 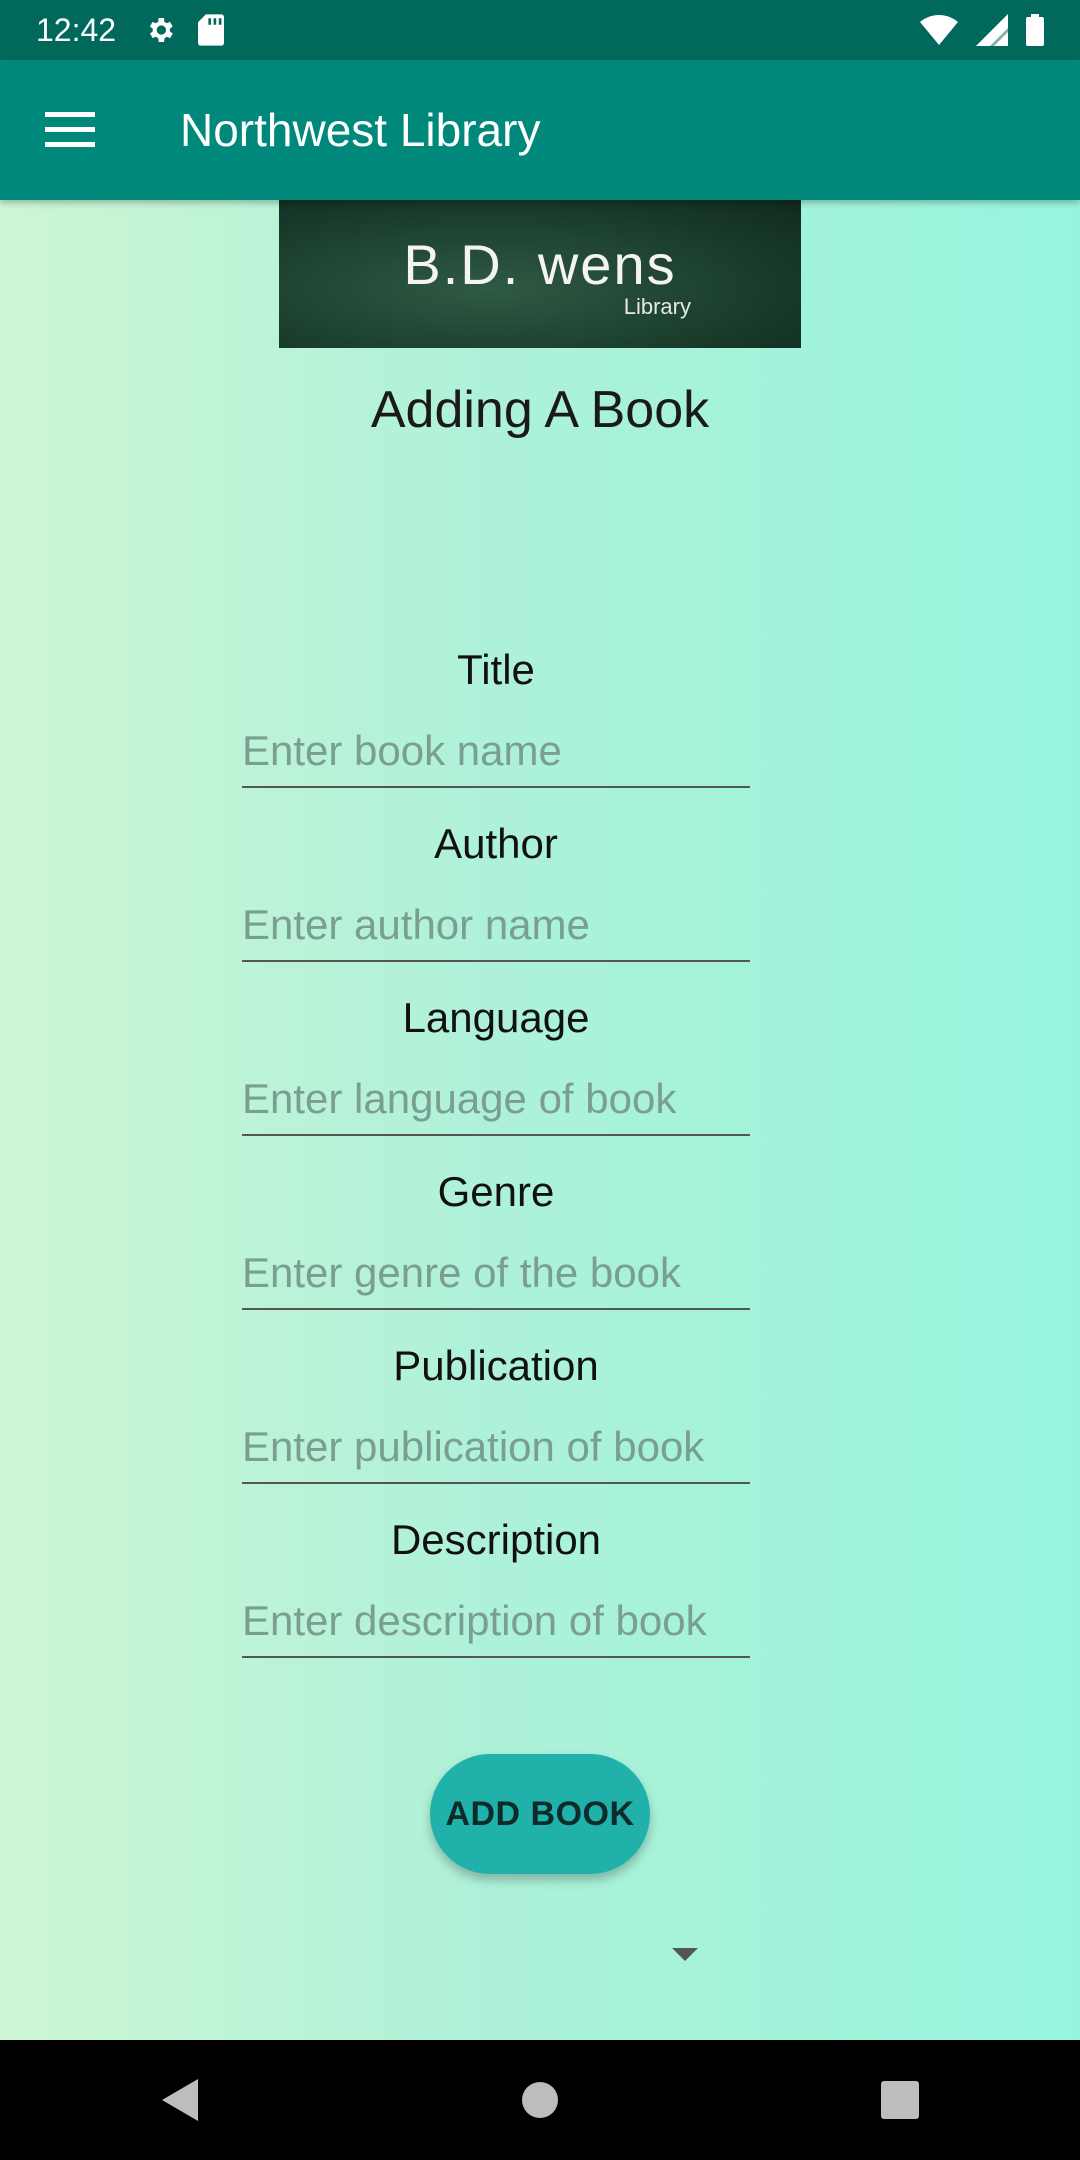 What do you see at coordinates (657, 306) in the screenshot?
I see `banner-logo-subtitle: Library` at bounding box center [657, 306].